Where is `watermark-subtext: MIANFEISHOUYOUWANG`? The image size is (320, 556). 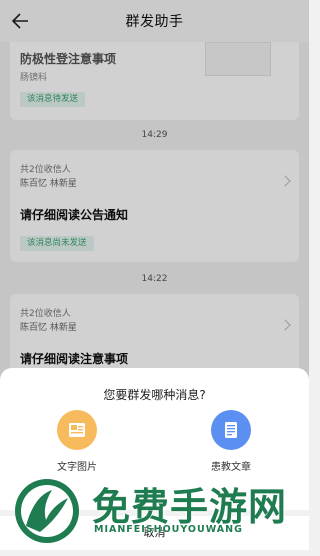 watermark-subtext: MIANFEISHOUYOUWANG is located at coordinates (168, 529).